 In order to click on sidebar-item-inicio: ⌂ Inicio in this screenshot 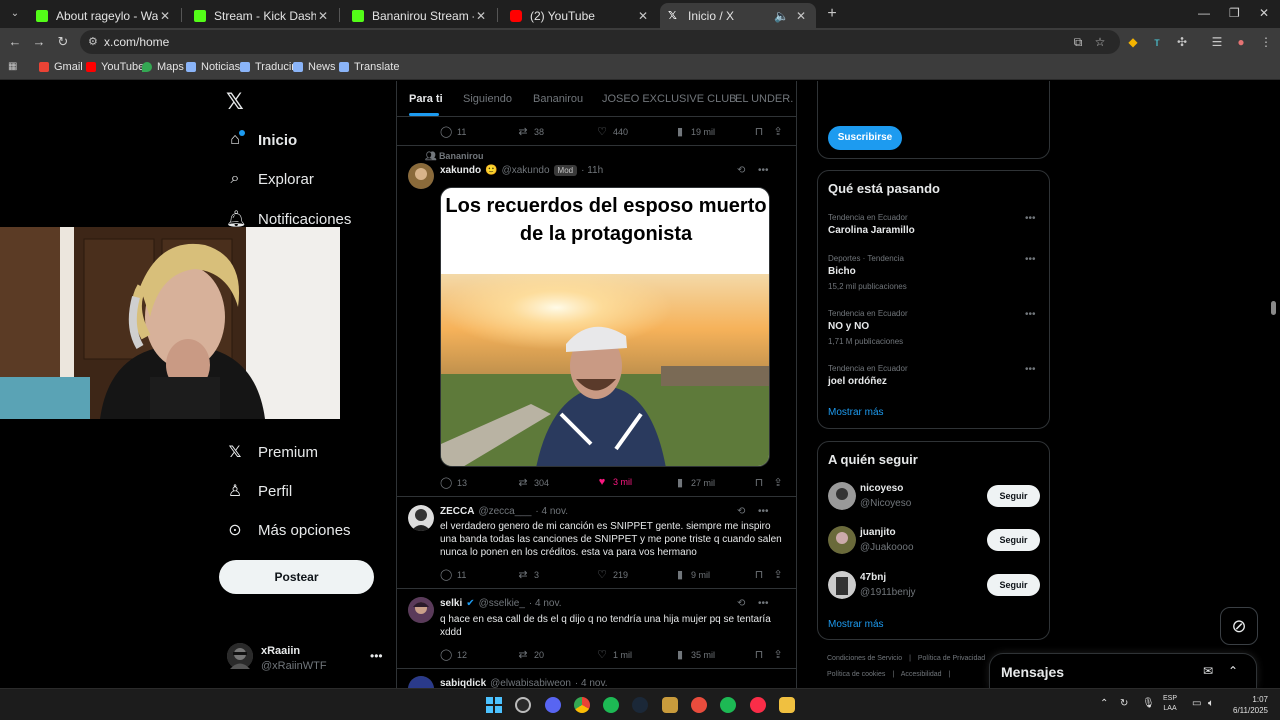, I will do `click(261, 139)`.